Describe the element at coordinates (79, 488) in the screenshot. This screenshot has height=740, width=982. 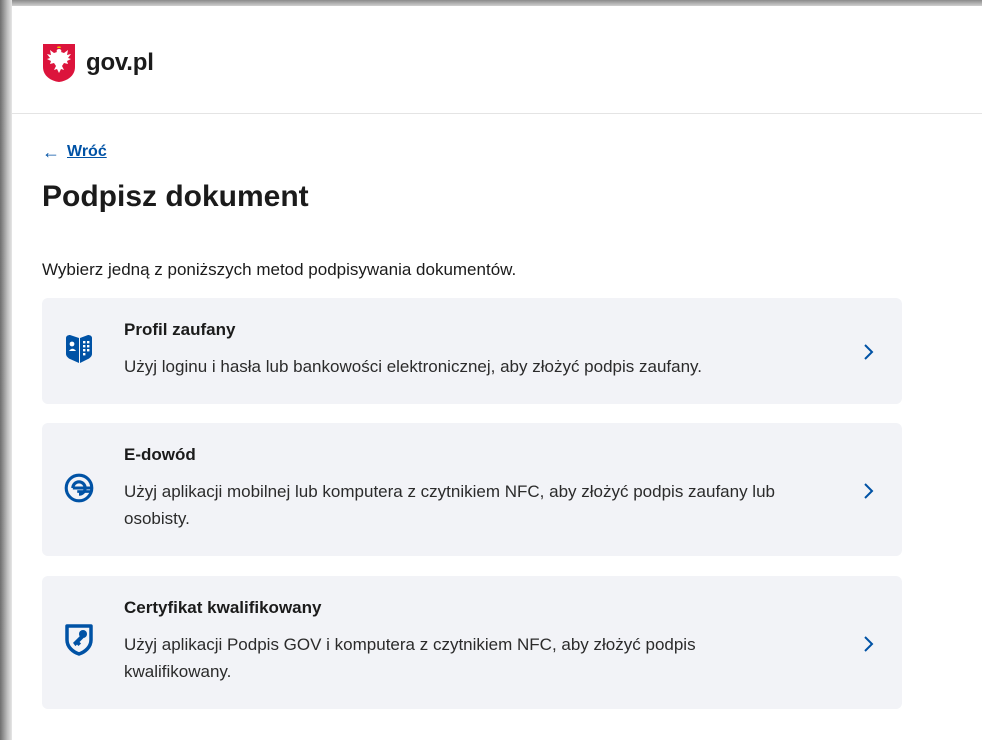
I see `e-dowod-icon` at that location.